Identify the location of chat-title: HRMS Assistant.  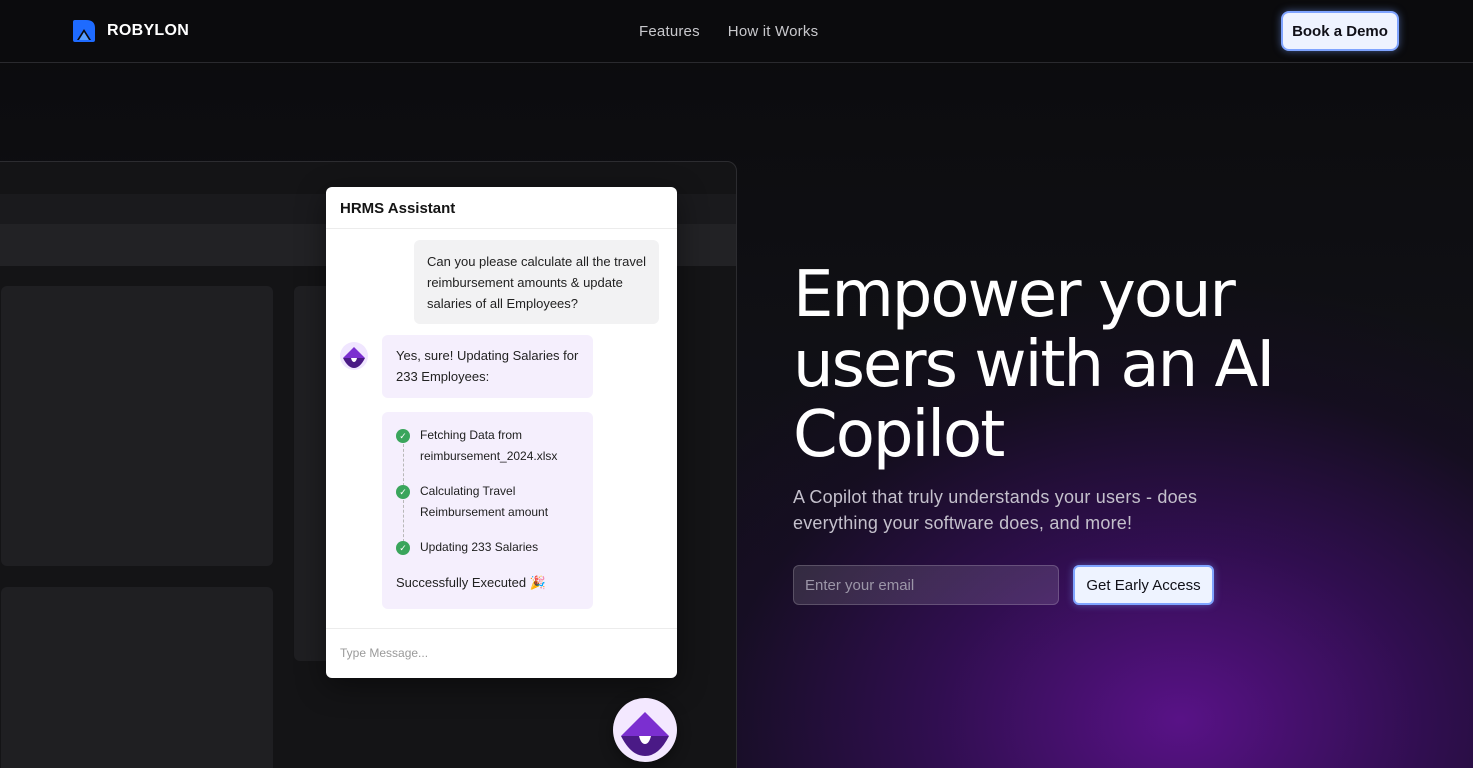
(501, 208).